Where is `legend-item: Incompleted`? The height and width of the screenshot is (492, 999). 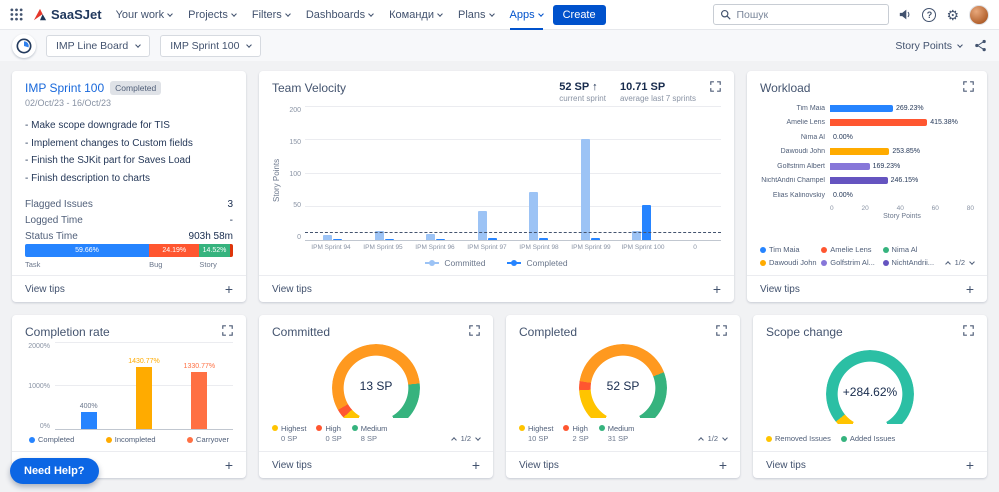 legend-item: Incompleted is located at coordinates (130, 439).